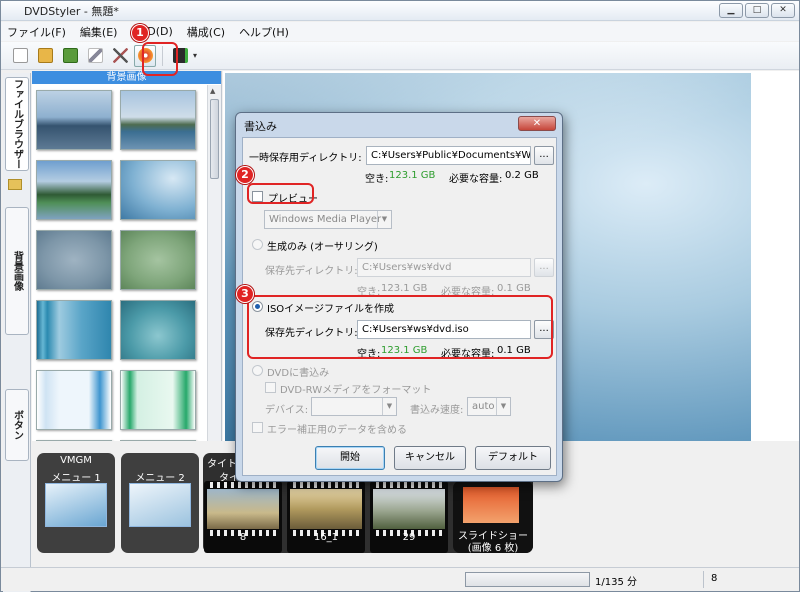 This screenshot has height=592, width=800. I want to click on scrollbar-thumb, so click(214, 139).